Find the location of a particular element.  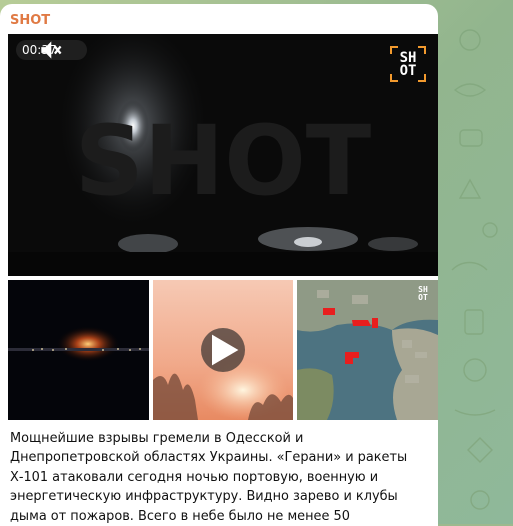

photo-thumbnail-satellite-map: SH OT is located at coordinates (367, 350).